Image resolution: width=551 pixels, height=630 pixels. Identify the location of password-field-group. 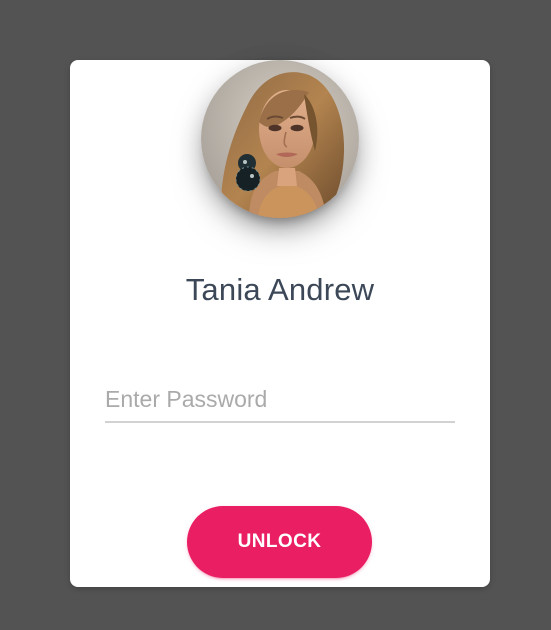
(280, 400).